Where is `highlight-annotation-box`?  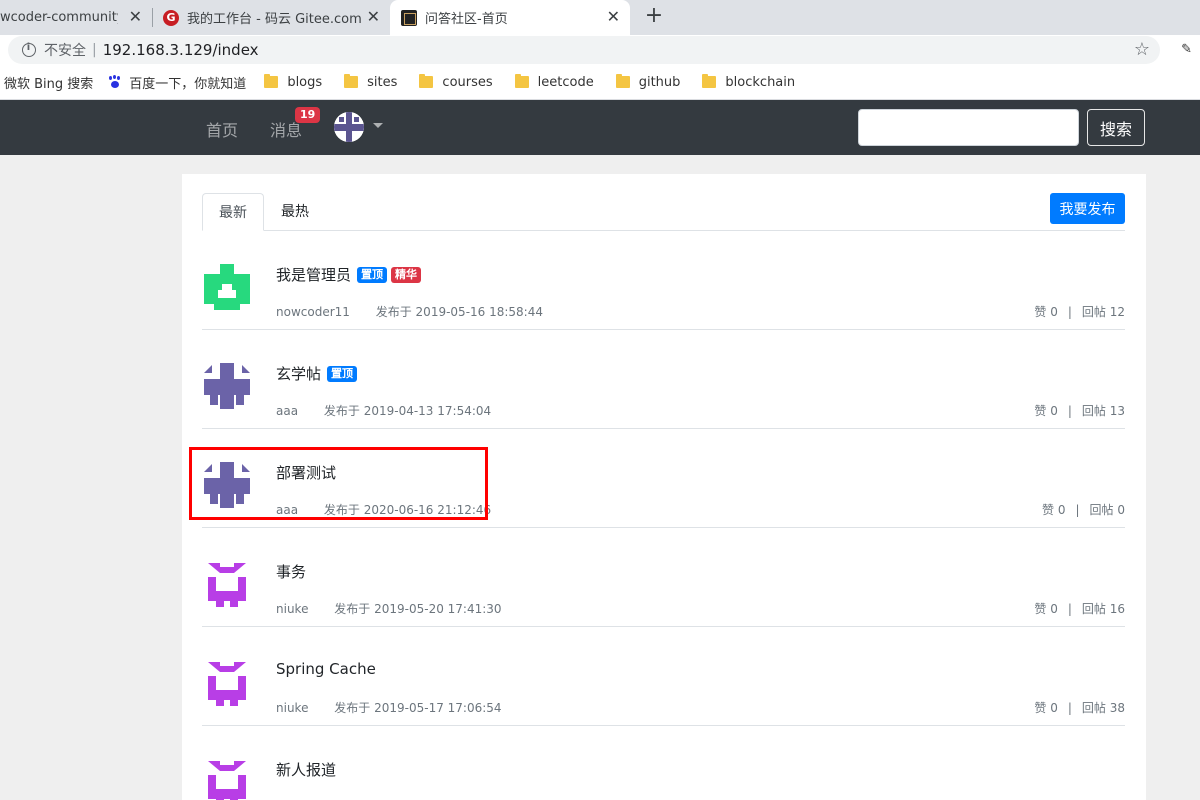 highlight-annotation-box is located at coordinates (338, 483).